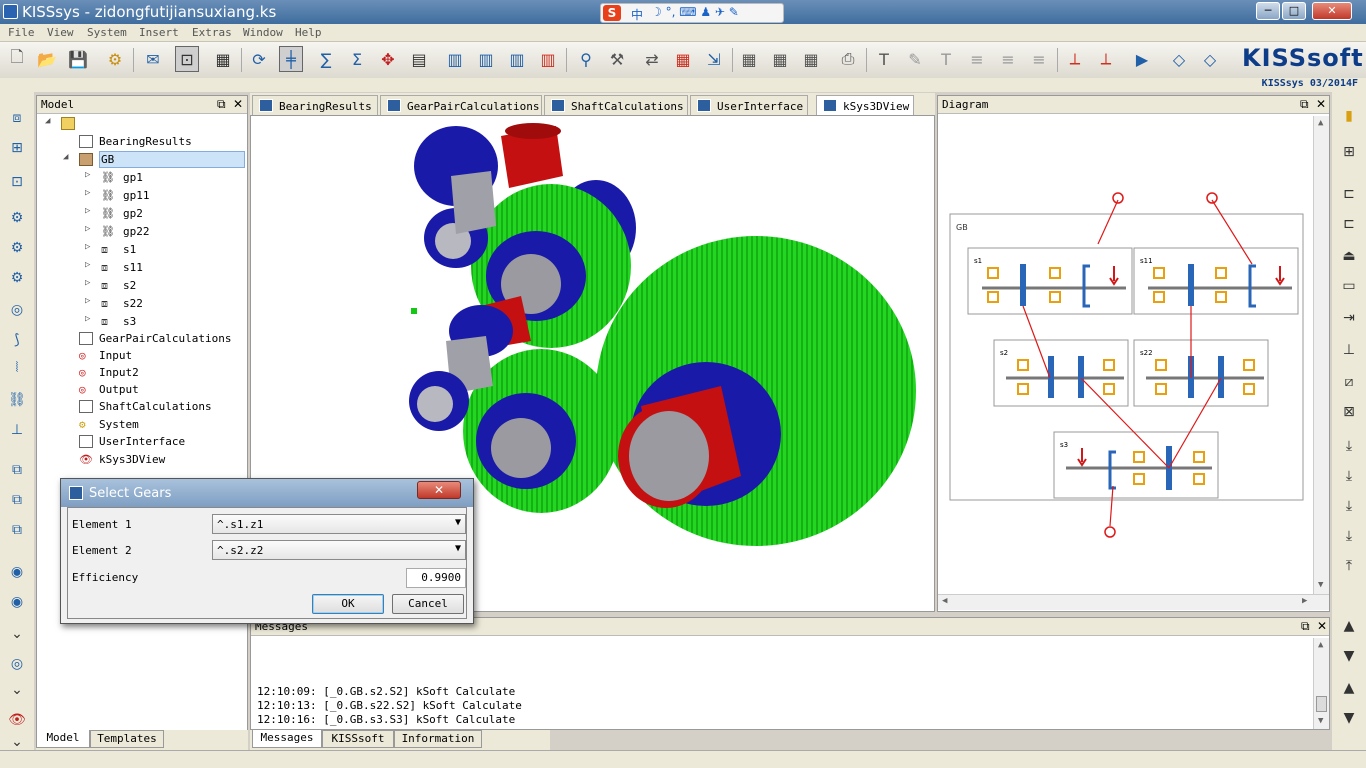 The width and height of the screenshot is (1366, 768). What do you see at coordinates (436, 578) in the screenshot?
I see `efficiency-input: 0.9900` at bounding box center [436, 578].